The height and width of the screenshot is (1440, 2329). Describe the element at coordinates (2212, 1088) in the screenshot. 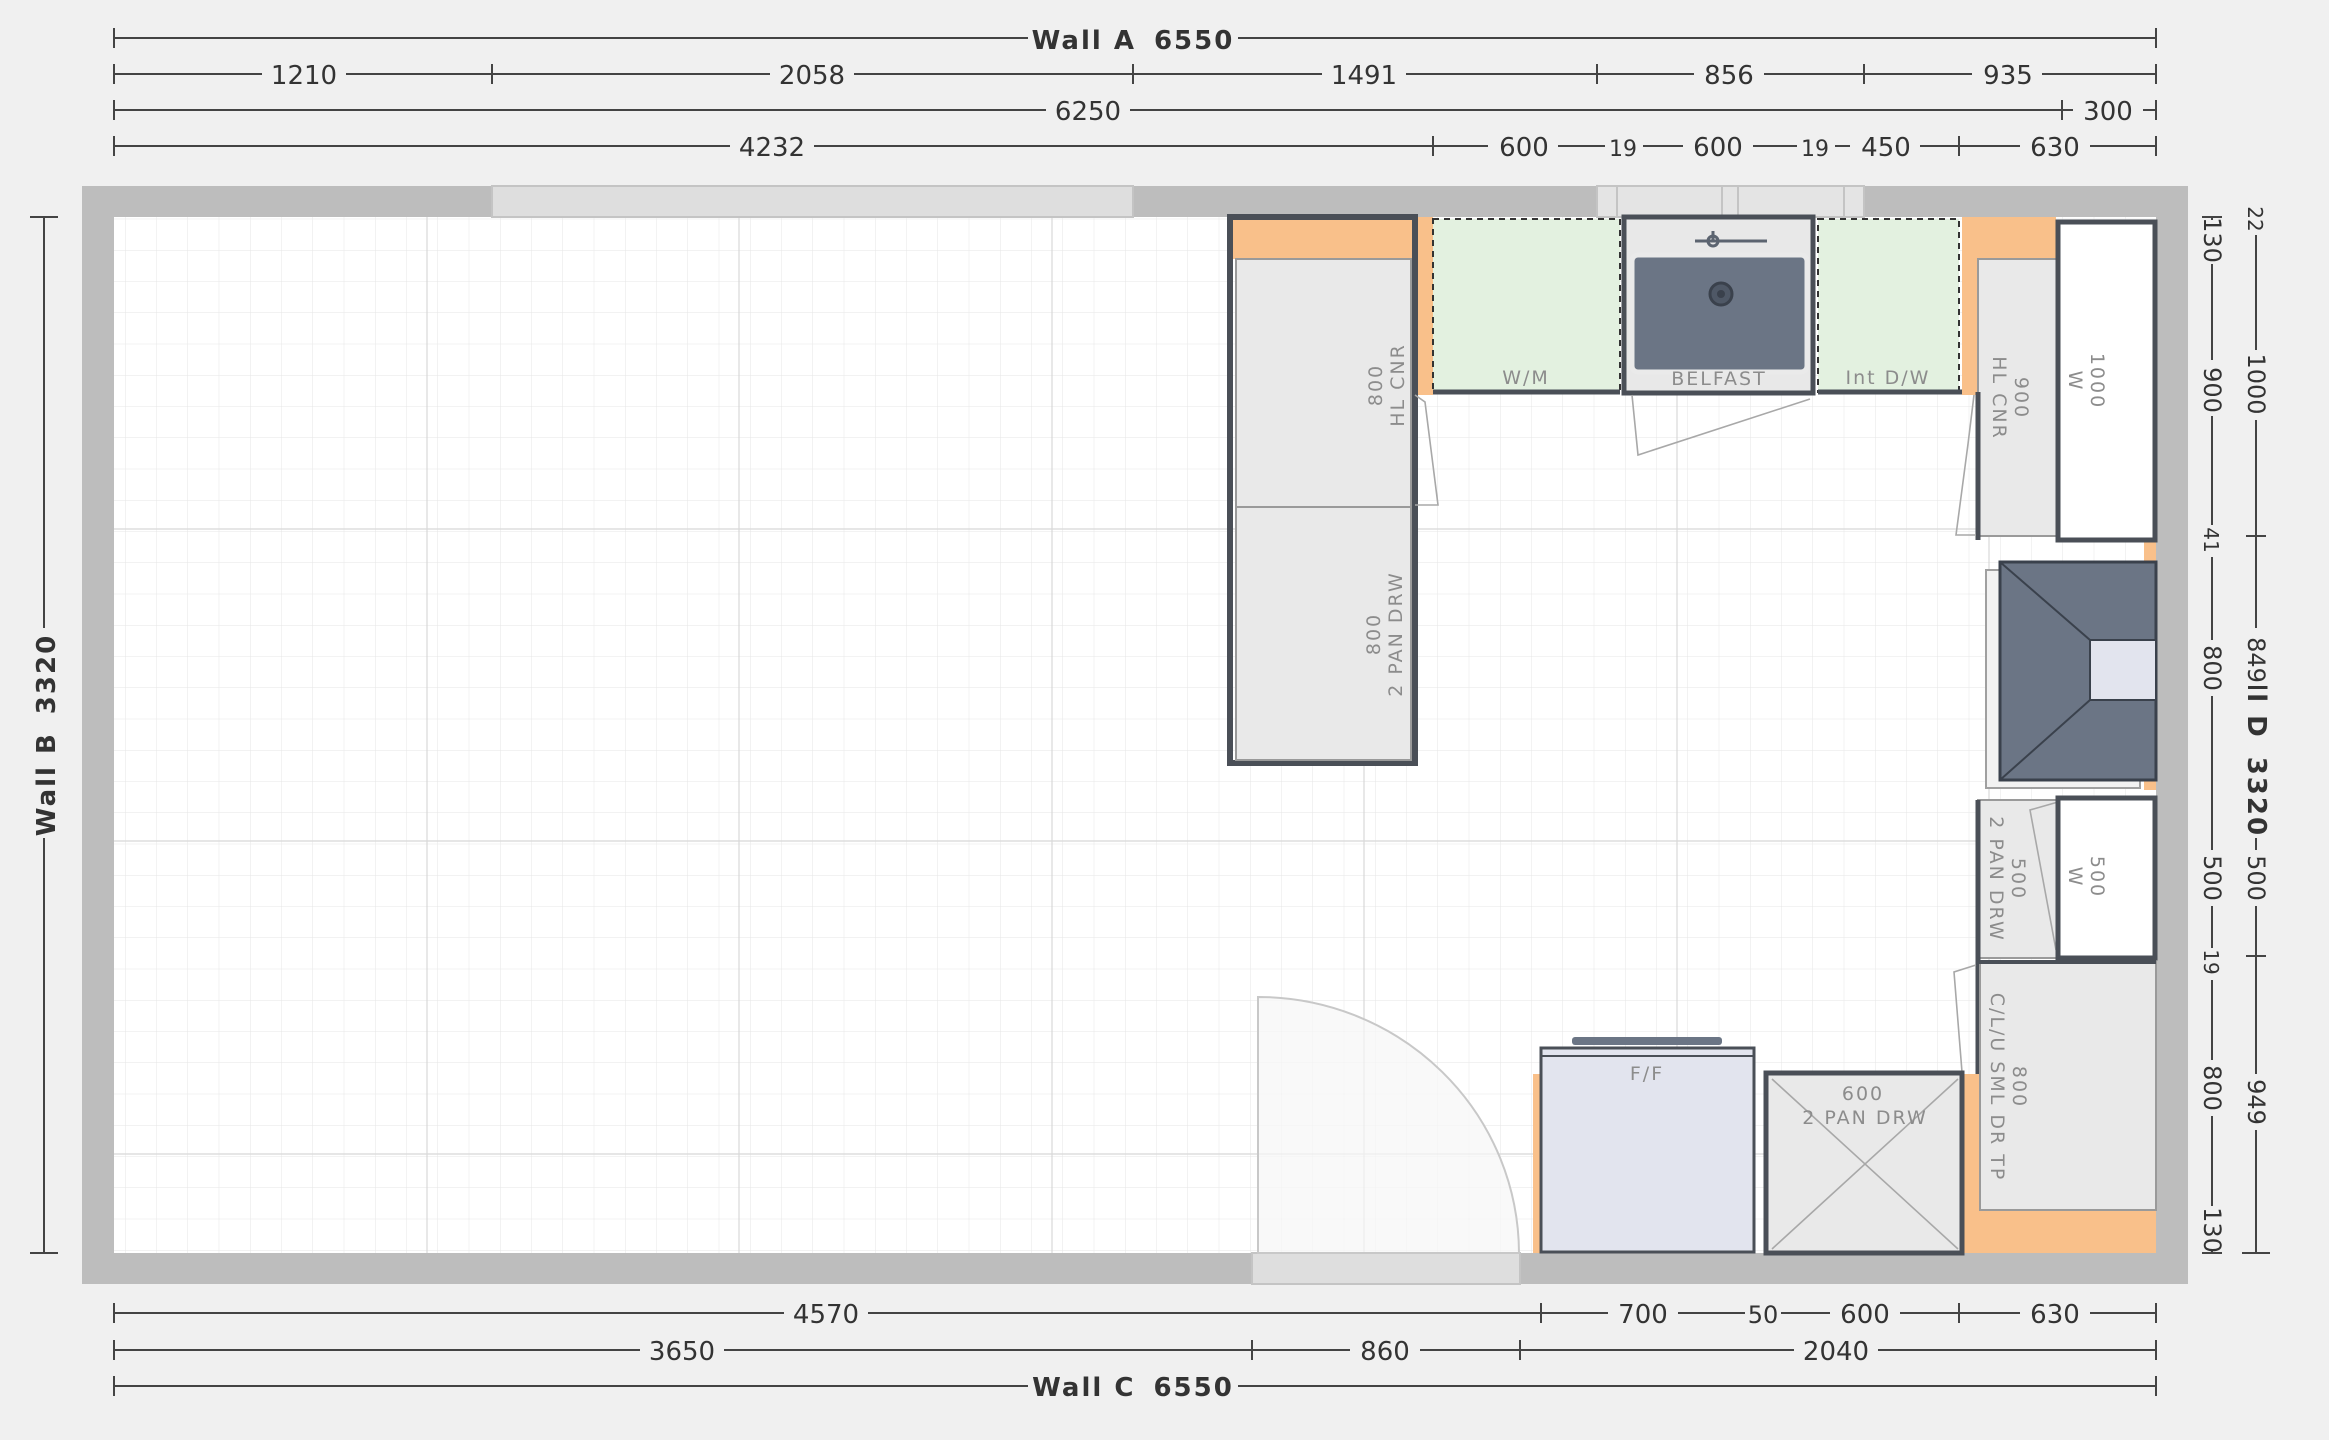

I see `dim-right-in-7: 800` at that location.